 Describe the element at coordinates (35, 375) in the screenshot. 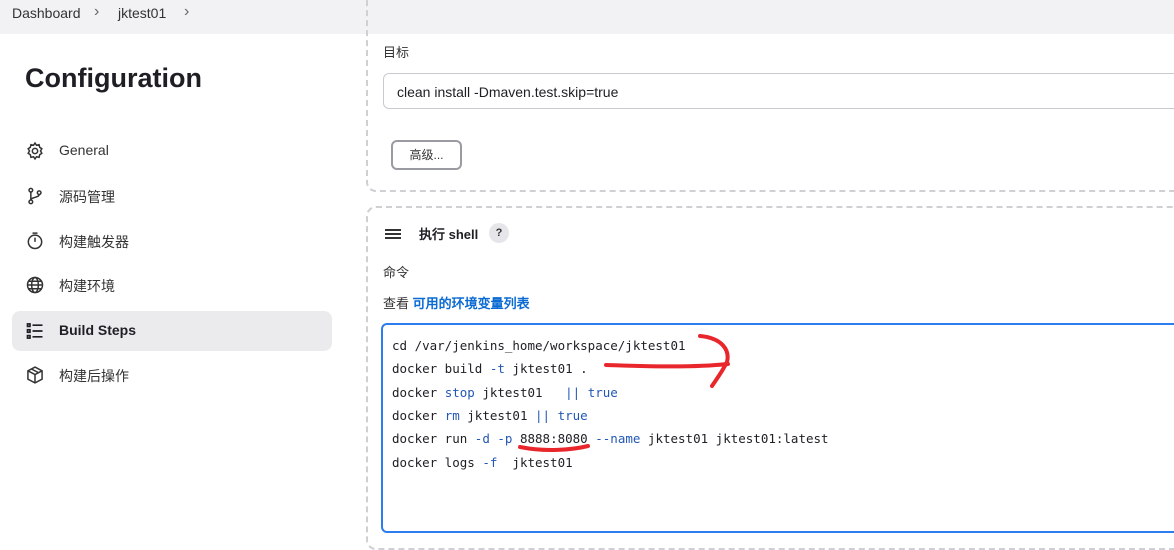

I see `package-icon` at that location.